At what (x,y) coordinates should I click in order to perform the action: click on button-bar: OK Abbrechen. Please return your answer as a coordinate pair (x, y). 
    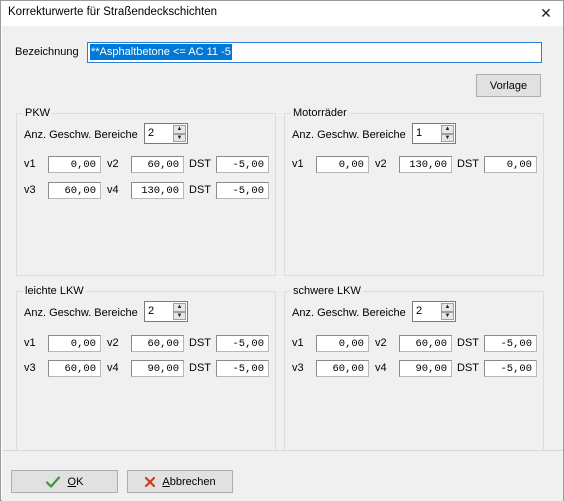
    Looking at the image, I should click on (282, 475).